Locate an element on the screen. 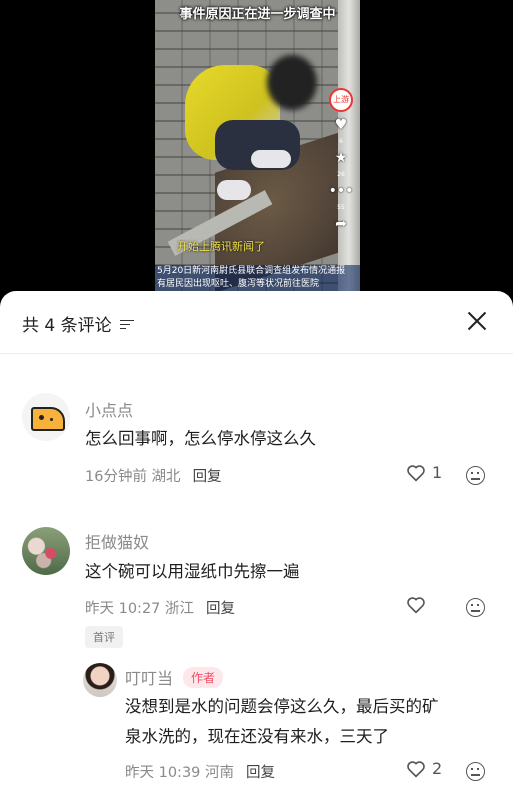 Image resolution: width=513 pixels, height=800 pixels. comment-text: 没想到是水的问题会停这么久，最后买的矿 泉水洗的，现在还没有来水，三天了 is located at coordinates (282, 722).